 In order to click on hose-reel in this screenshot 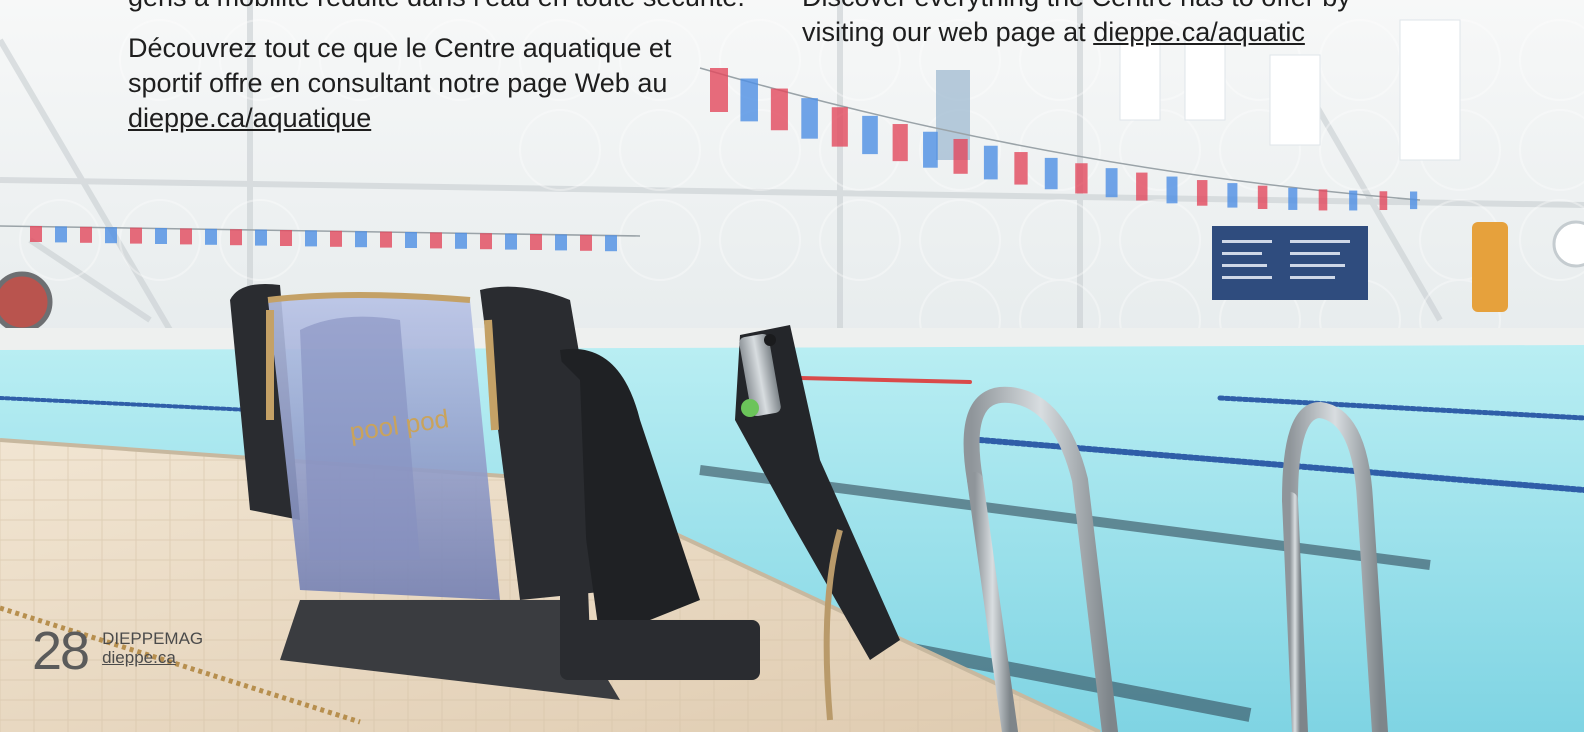, I will do `click(26, 302)`.